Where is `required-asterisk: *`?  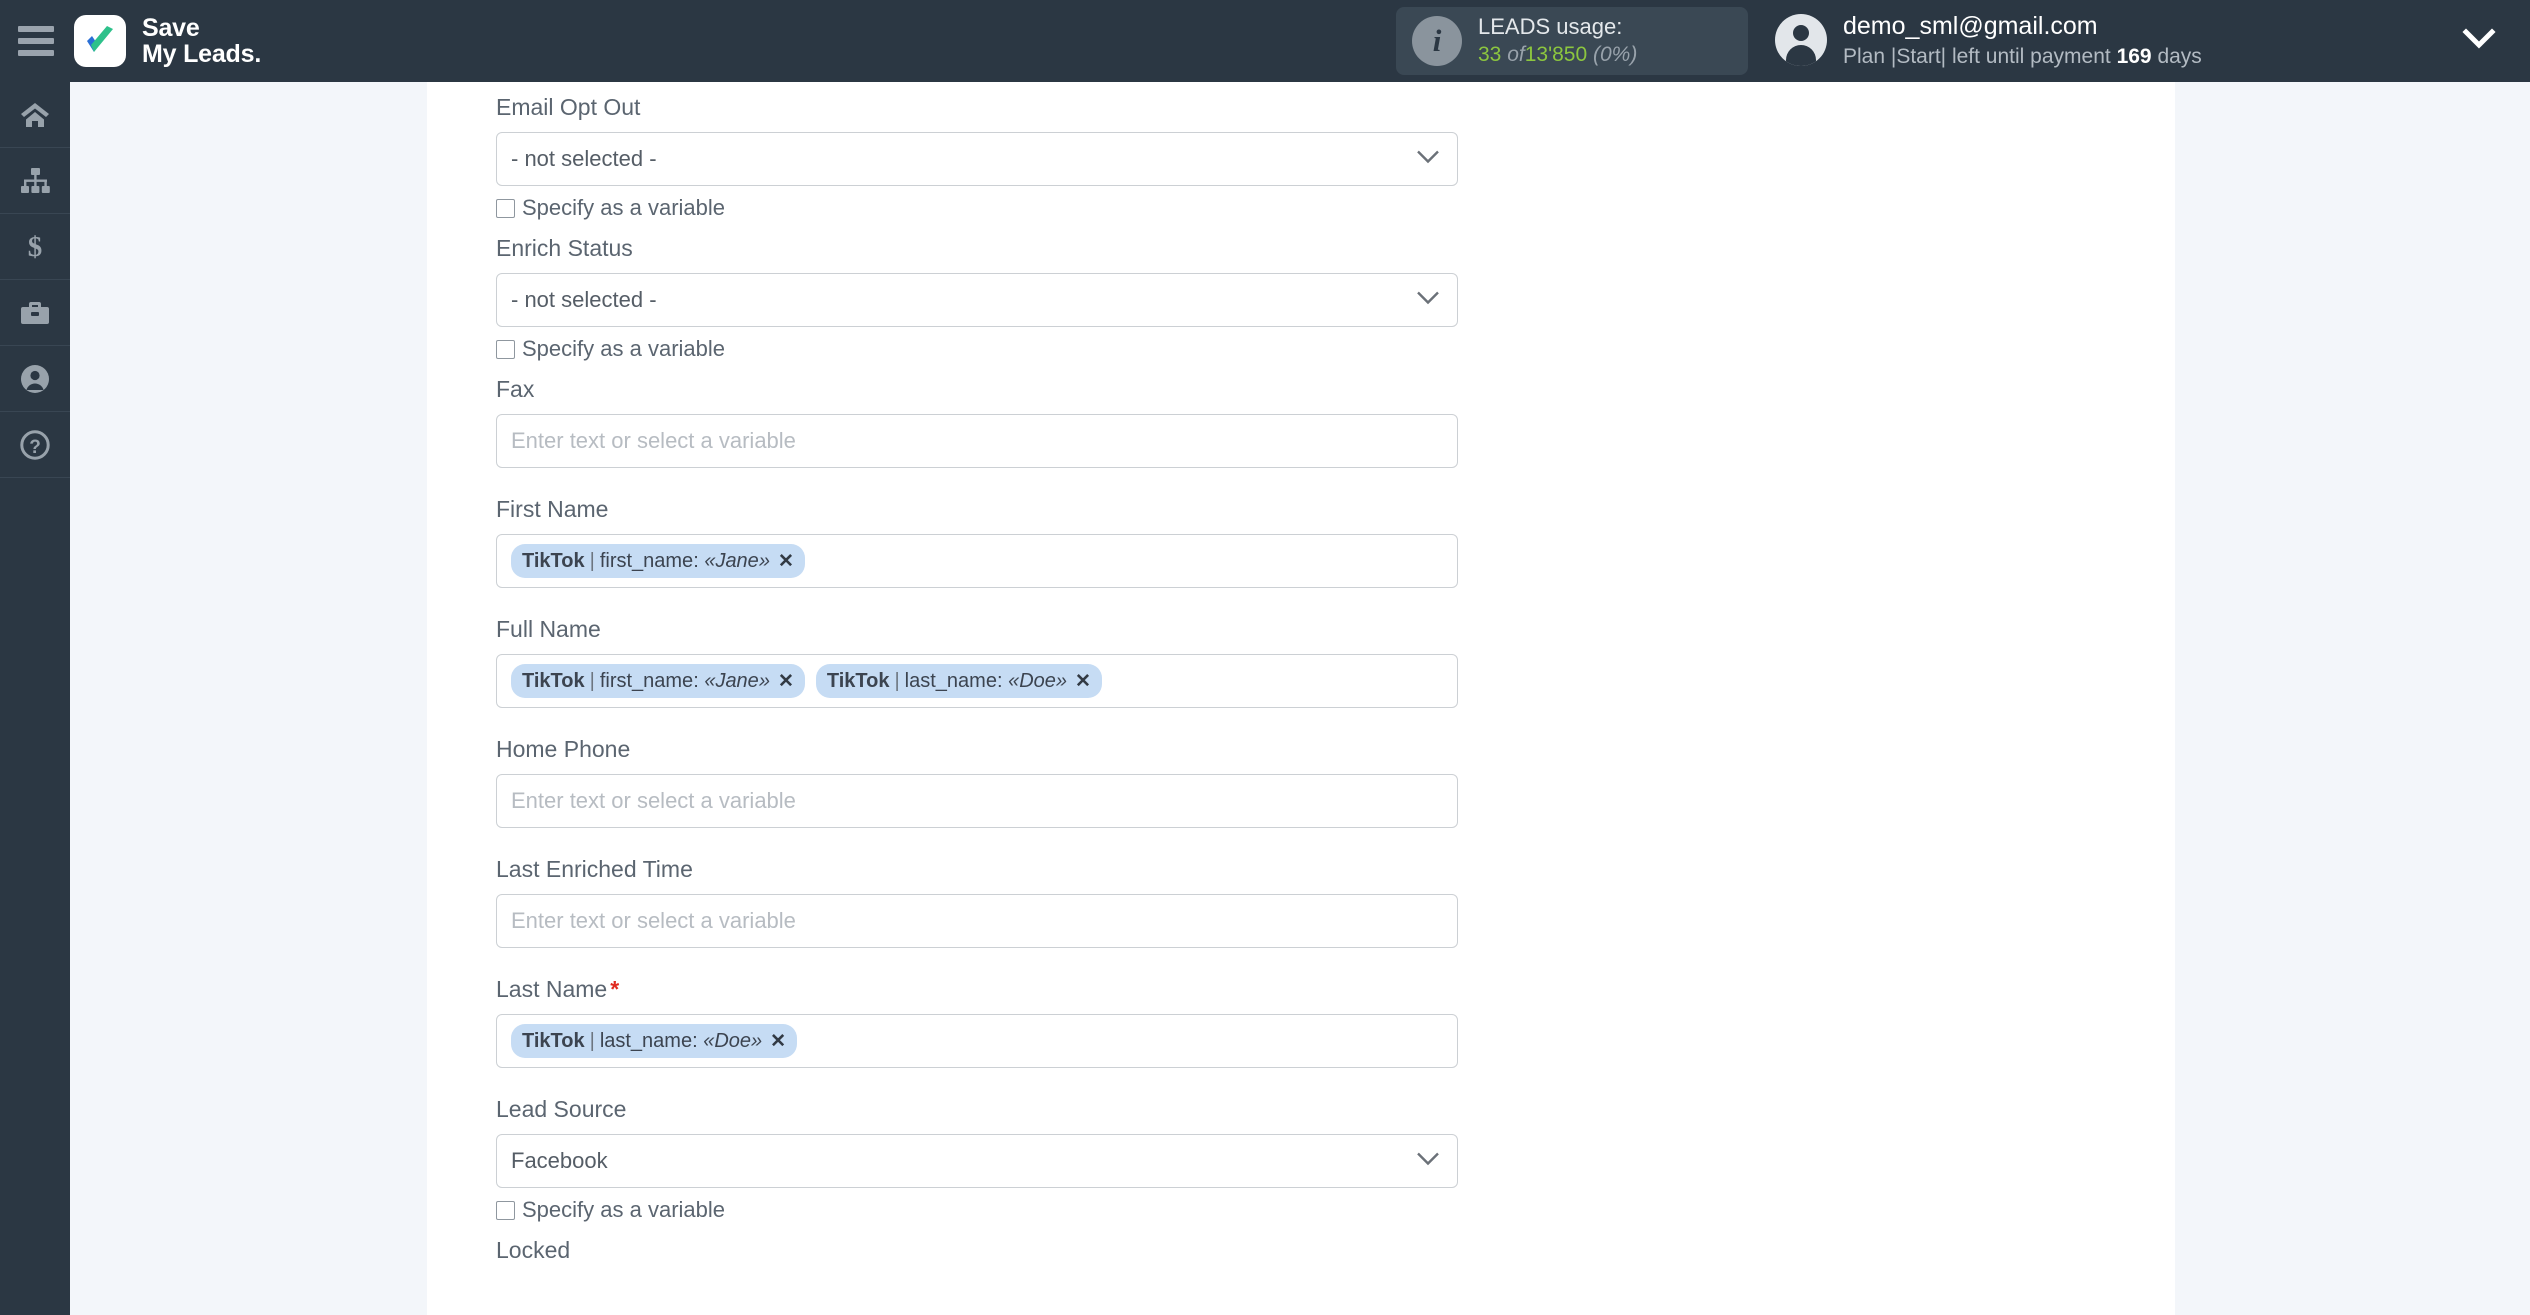
required-asterisk: * is located at coordinates (615, 989).